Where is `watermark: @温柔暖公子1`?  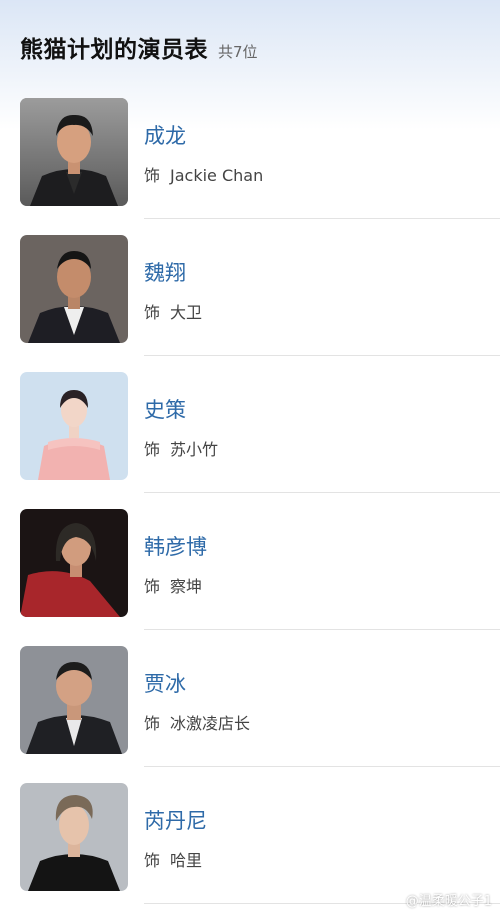
watermark: @温柔暖公子1 is located at coordinates (448, 901).